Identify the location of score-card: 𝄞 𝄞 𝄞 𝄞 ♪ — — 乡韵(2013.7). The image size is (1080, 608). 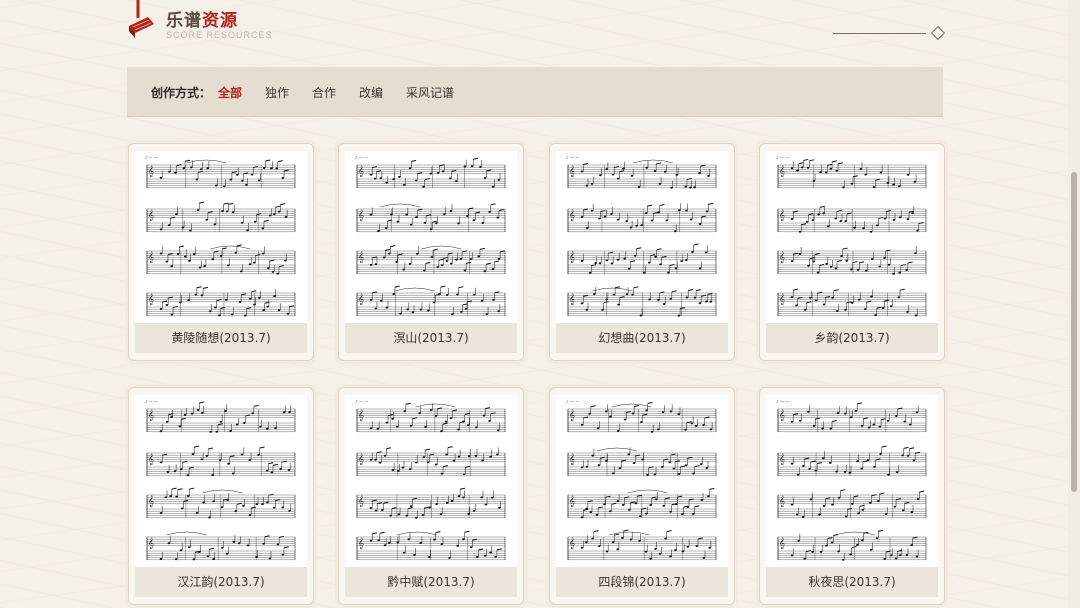
(852, 252).